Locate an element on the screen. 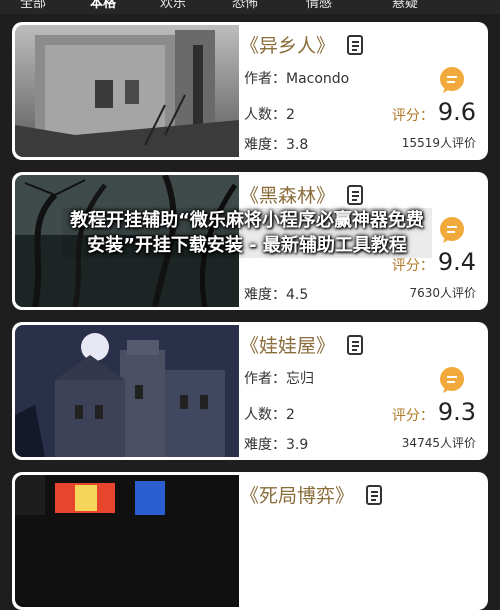 This screenshot has height=610, width=500. difficulty-row: 难度：3.9 is located at coordinates (276, 444).